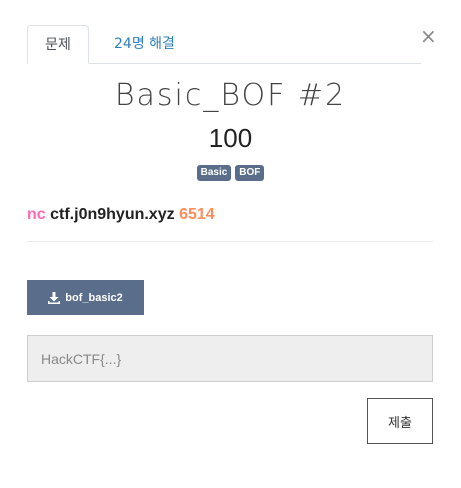 The width and height of the screenshot is (461, 488). Describe the element at coordinates (112, 214) in the screenshot. I see `description-host: ctf.j0n9hyun.xyz` at that location.